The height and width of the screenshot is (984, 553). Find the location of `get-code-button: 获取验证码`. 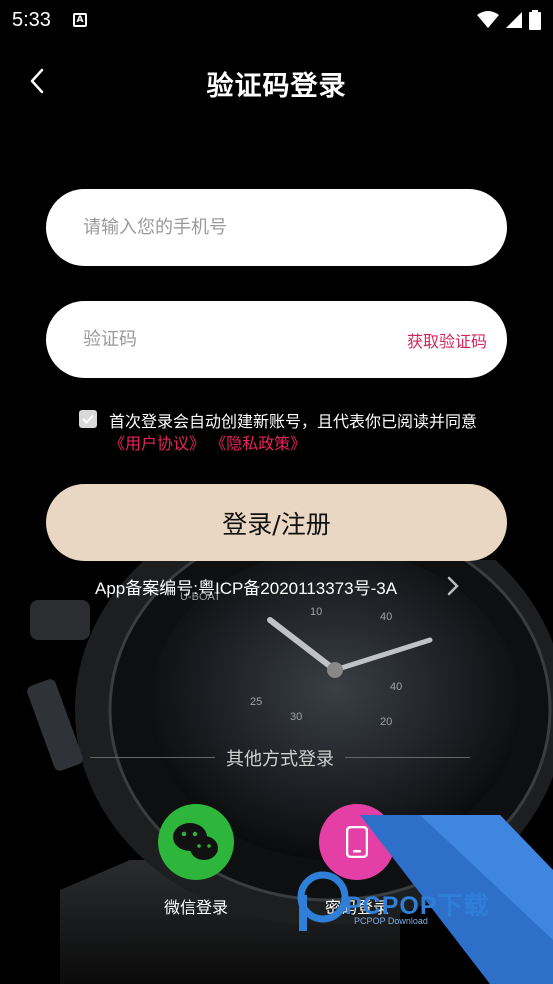

get-code-button: 获取验证码 is located at coordinates (447, 340).